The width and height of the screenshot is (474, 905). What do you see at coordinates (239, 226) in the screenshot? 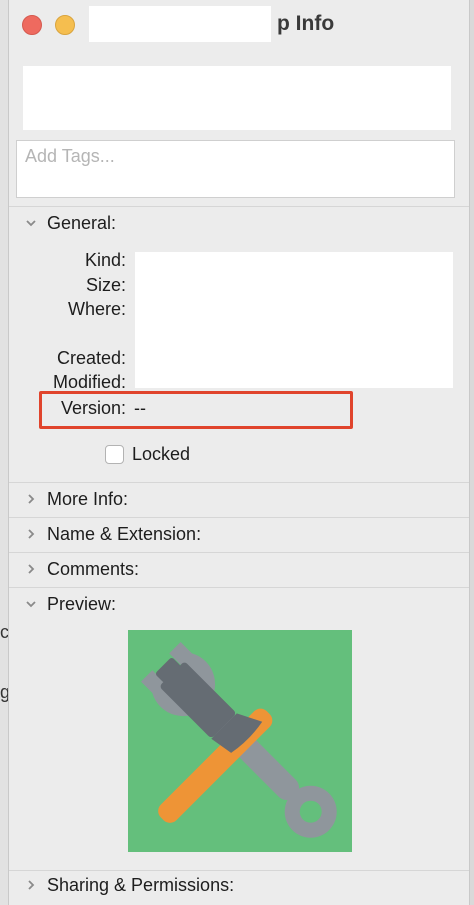
I see `section-general: General:` at bounding box center [239, 226].